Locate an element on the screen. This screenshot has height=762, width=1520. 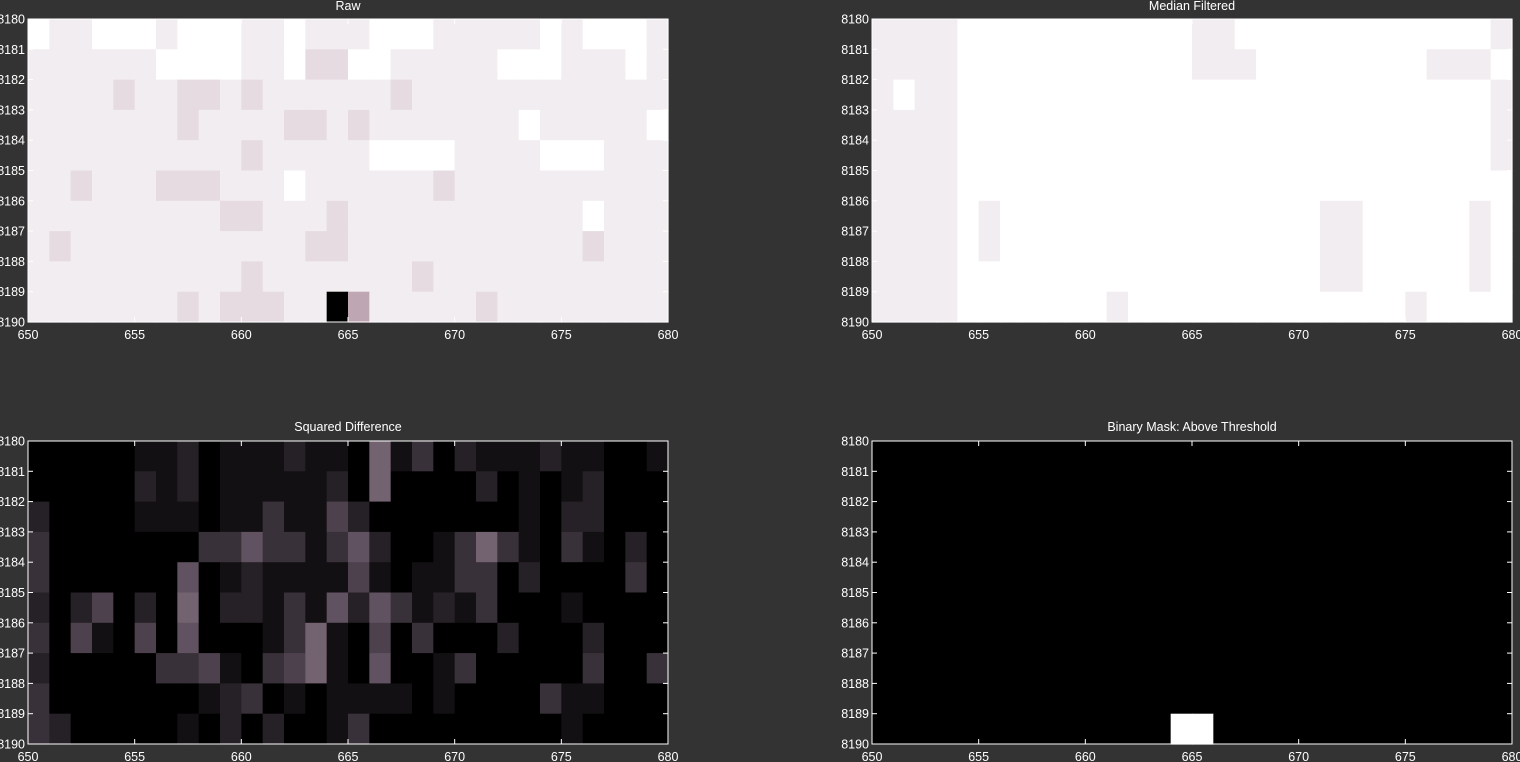
y-tick-label: 8187 is located at coordinates (12, 232).